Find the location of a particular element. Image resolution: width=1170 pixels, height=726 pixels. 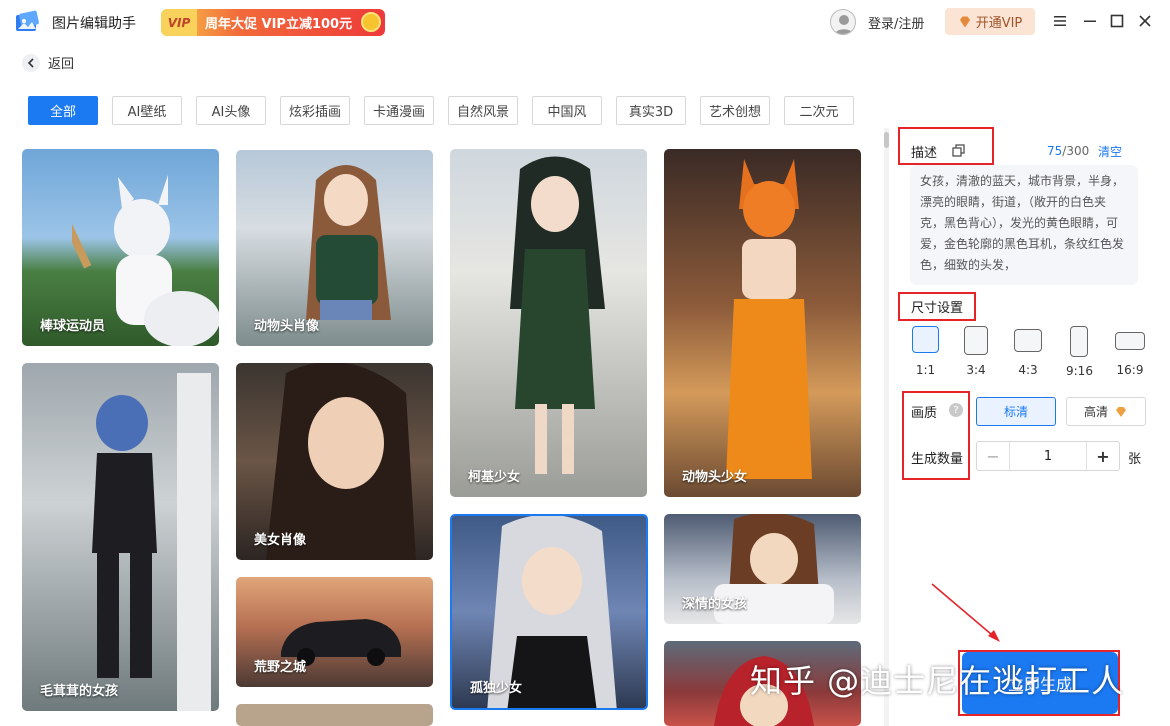

card-title: 毛茸茸的女孩 is located at coordinates (79, 691).